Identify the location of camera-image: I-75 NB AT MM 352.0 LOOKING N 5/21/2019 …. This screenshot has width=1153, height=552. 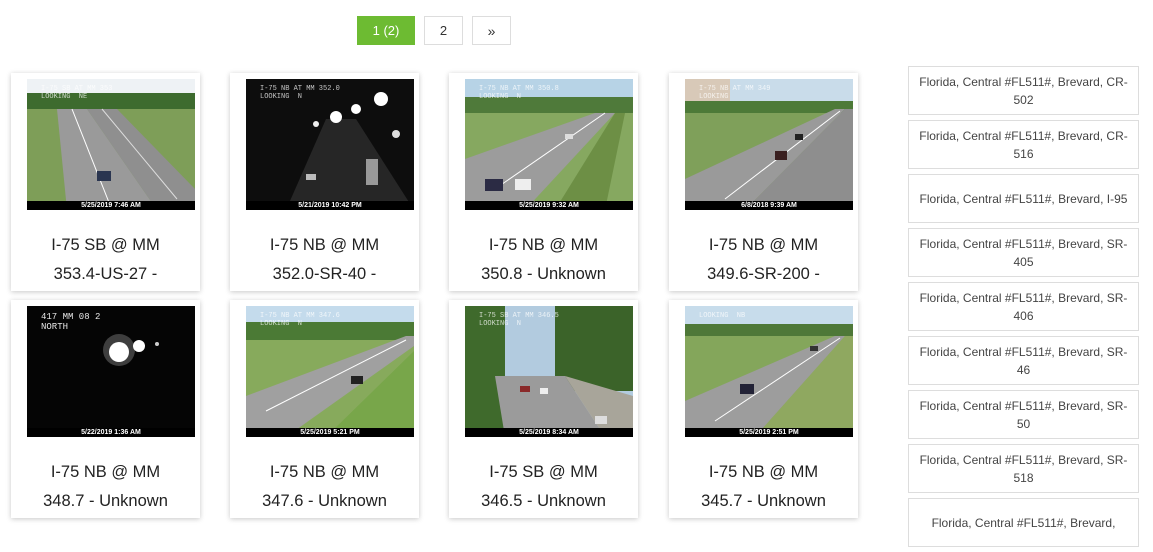
(330, 144).